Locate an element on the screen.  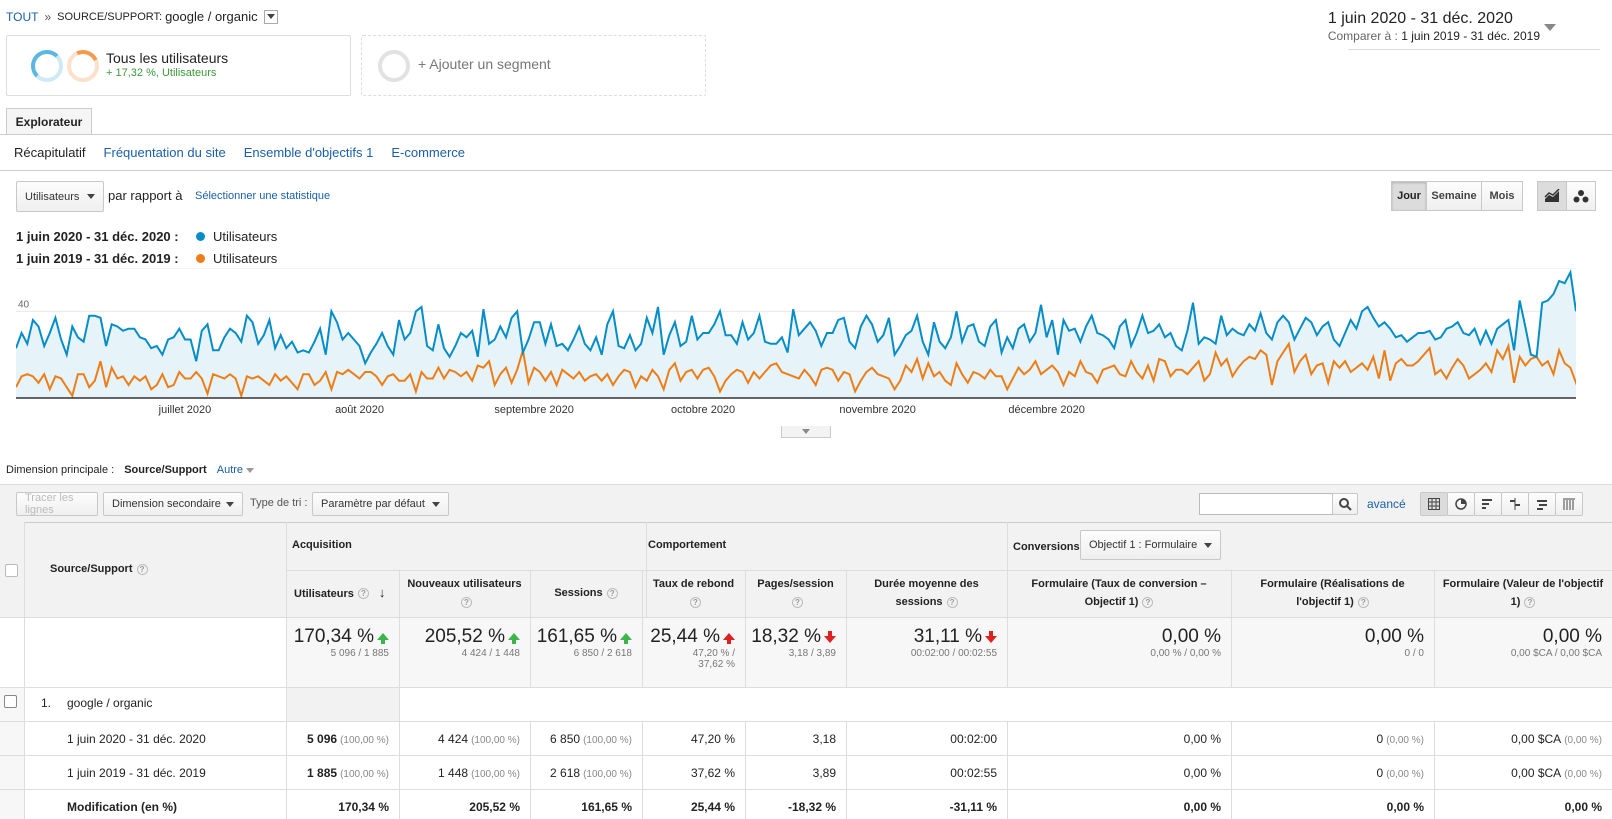
arrow-down-icon is located at coordinates (991, 637).